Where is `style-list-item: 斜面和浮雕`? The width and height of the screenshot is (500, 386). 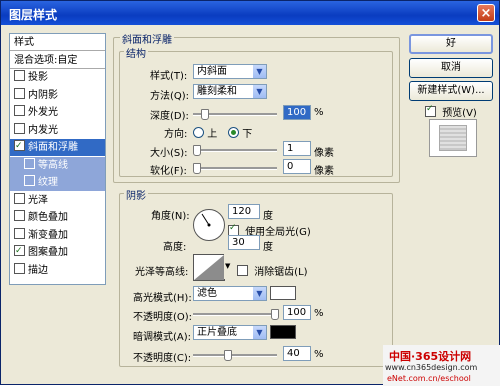 style-list-item: 斜面和浮雕 is located at coordinates (57, 147).